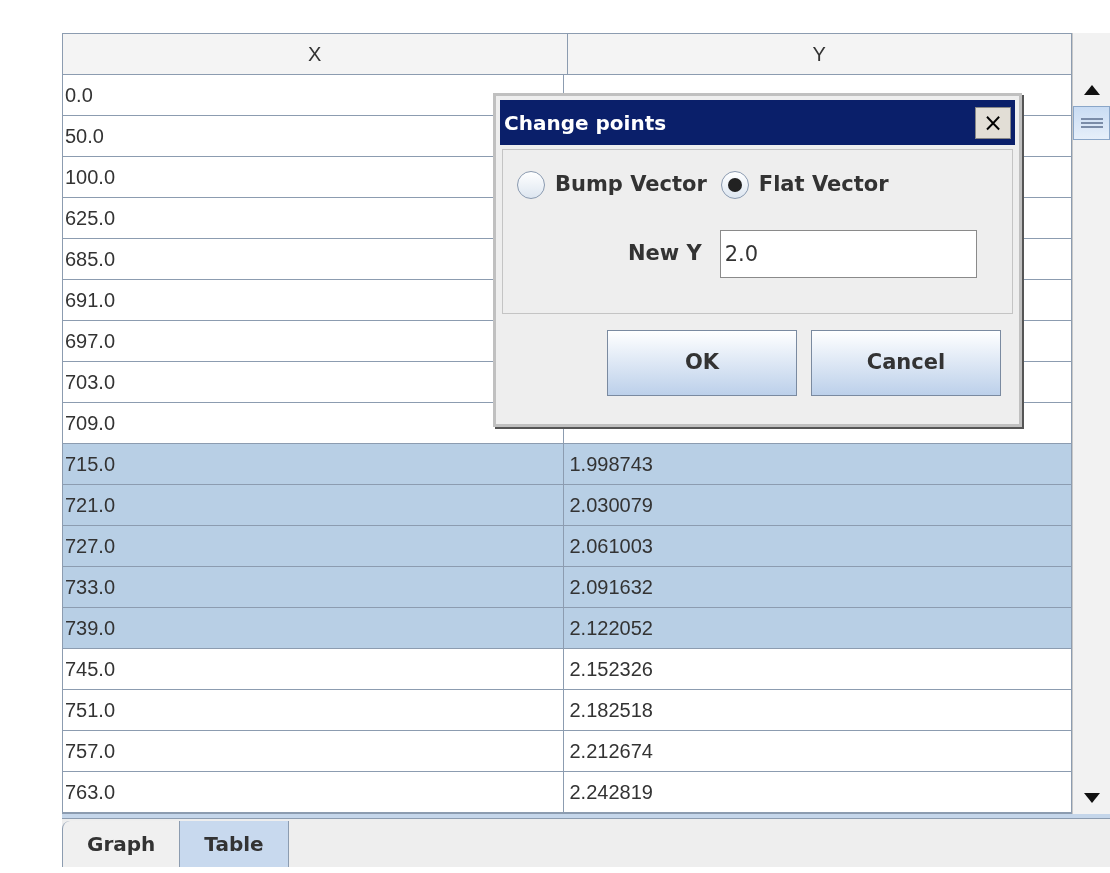 The width and height of the screenshot is (1110, 873). I want to click on table-cell-text: 721.0, so click(90, 505).